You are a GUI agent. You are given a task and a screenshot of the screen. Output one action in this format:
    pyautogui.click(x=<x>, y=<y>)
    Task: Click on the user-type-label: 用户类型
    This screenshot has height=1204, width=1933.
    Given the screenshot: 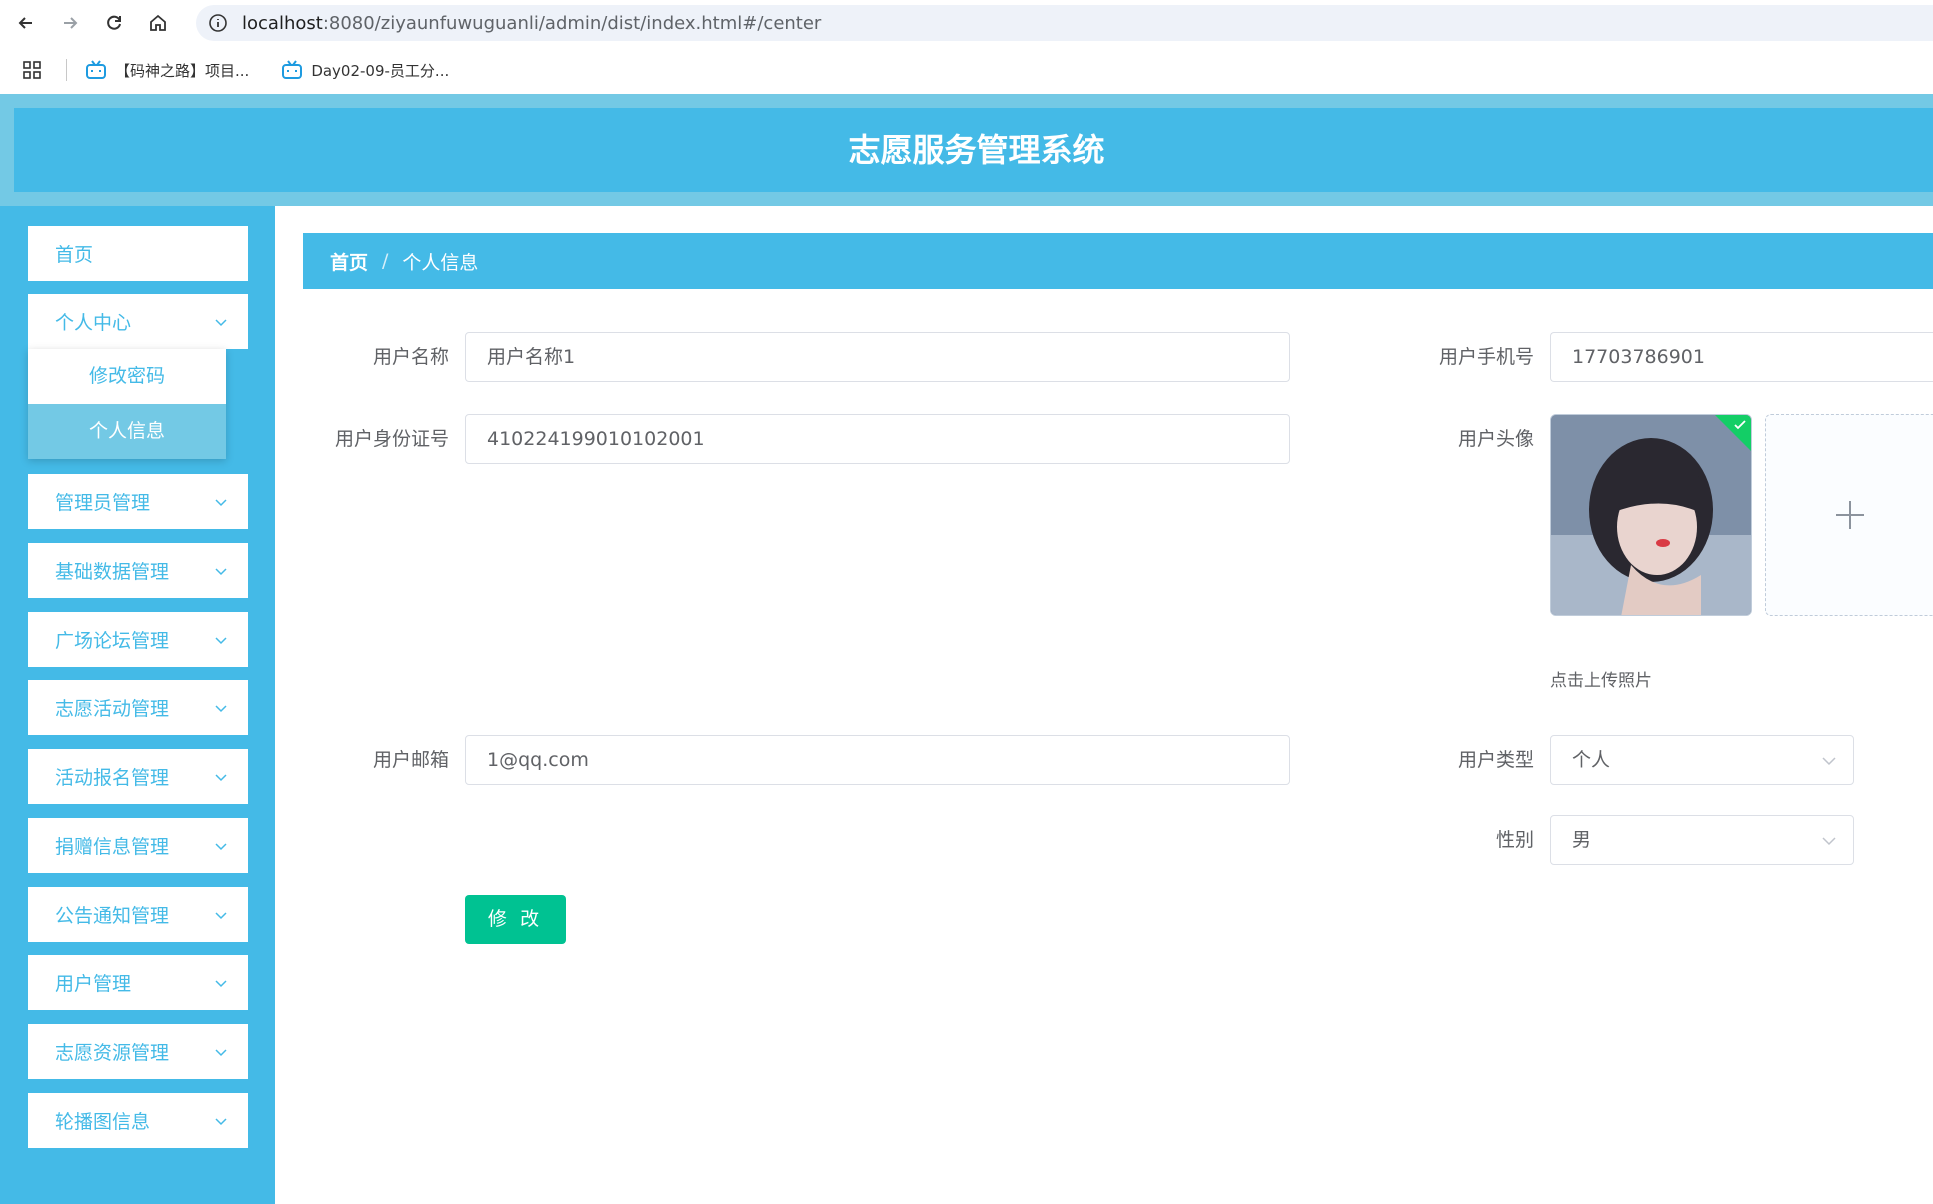 What is the action you would take?
    pyautogui.click(x=1495, y=760)
    